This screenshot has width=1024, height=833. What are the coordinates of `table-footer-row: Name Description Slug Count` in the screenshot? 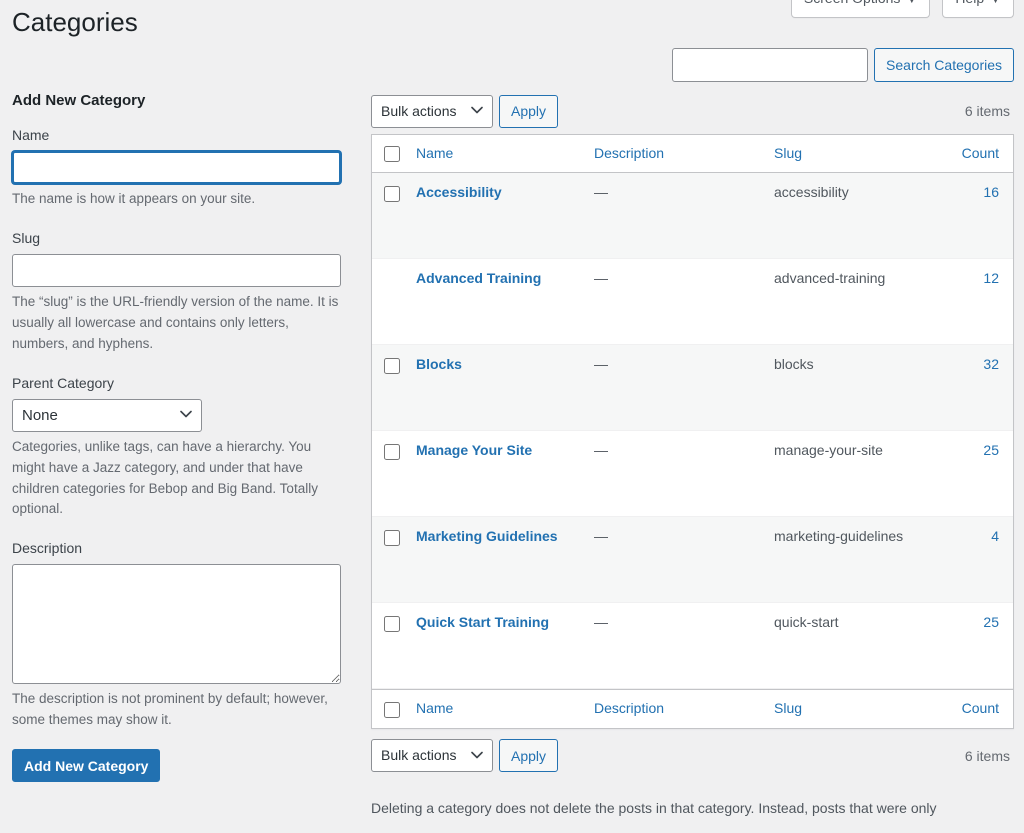 It's located at (692, 708).